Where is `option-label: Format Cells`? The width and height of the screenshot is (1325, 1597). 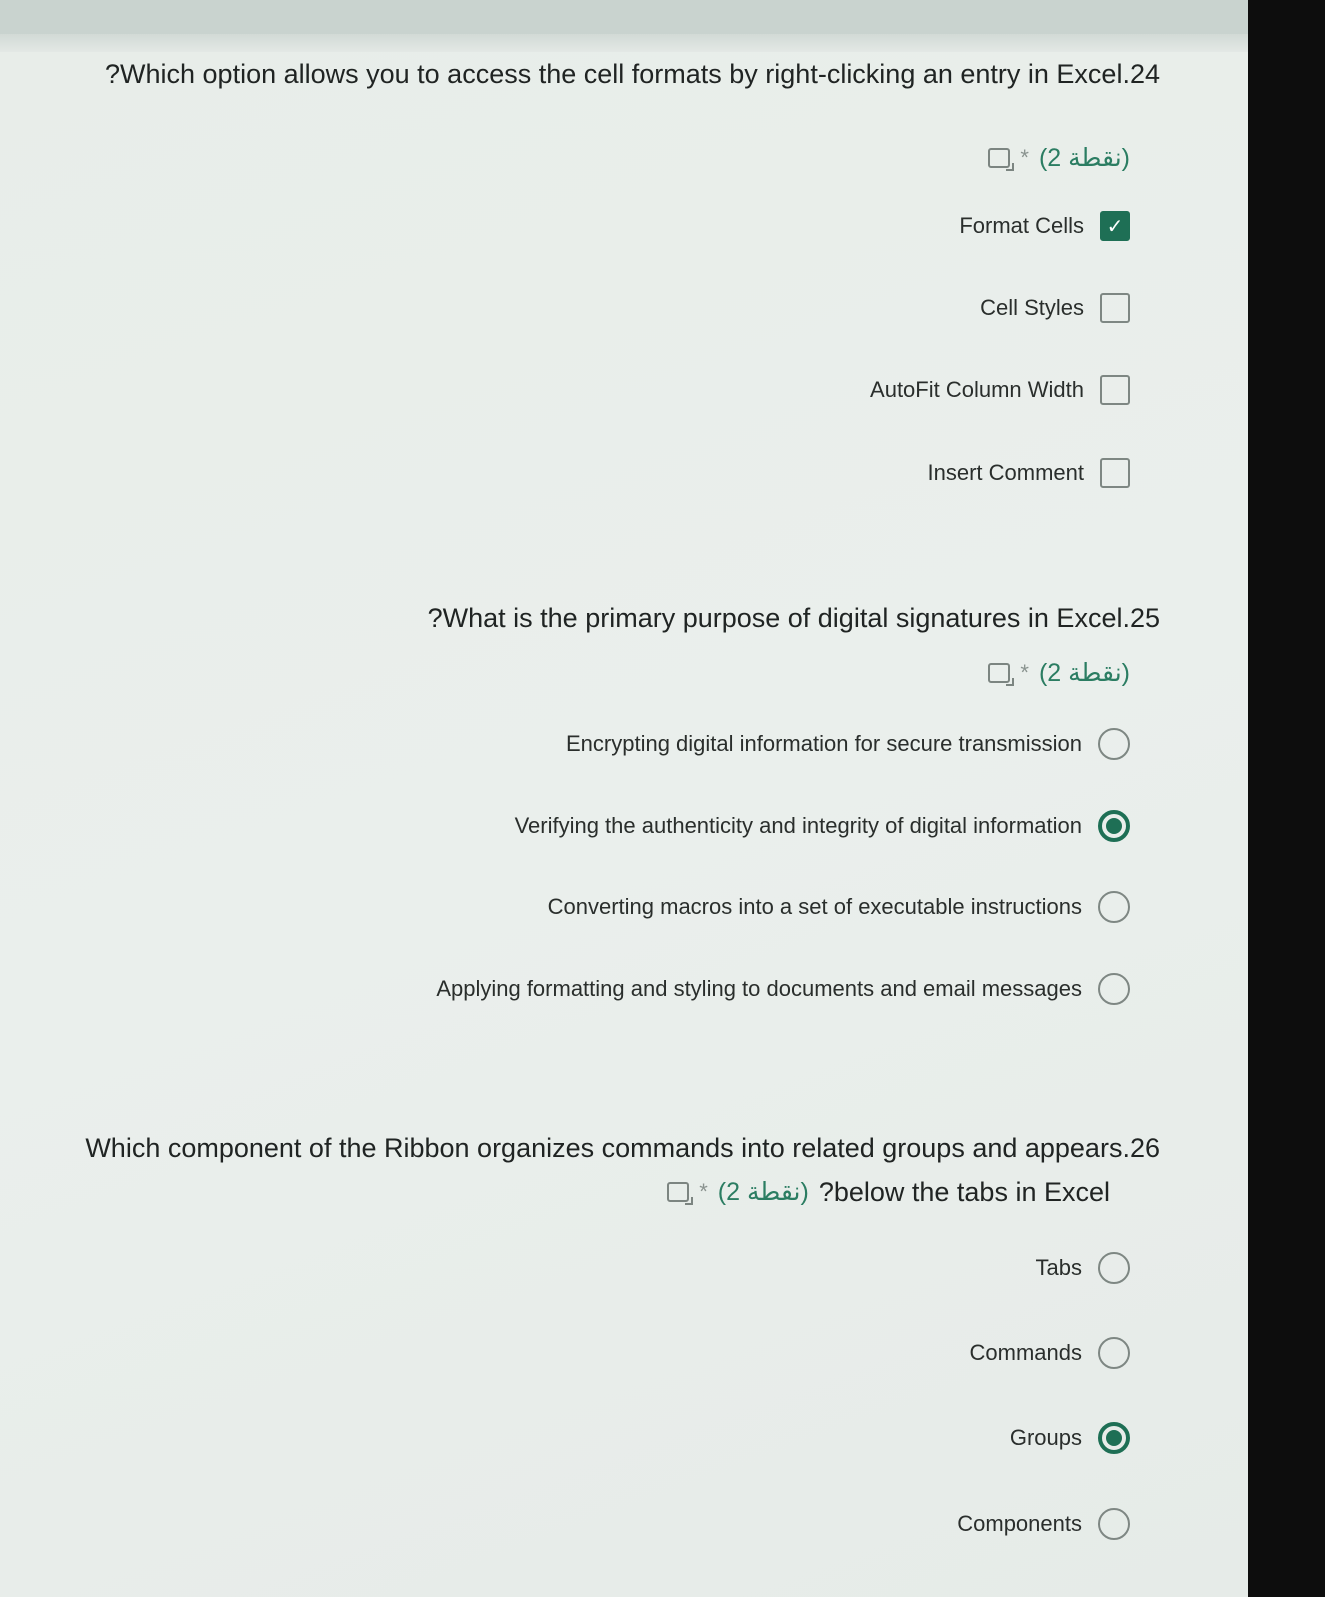
option-label: Format Cells is located at coordinates (1021, 225).